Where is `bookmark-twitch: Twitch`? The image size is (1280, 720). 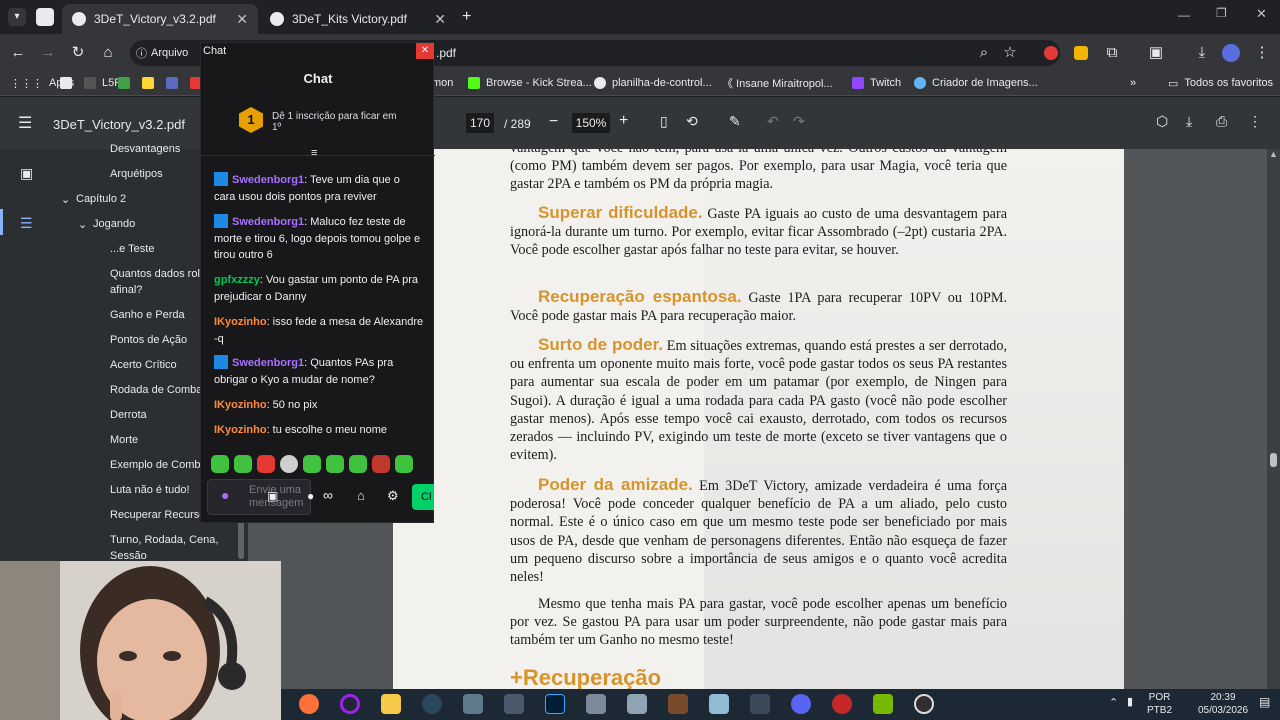
bookmark-twitch: Twitch is located at coordinates (876, 83).